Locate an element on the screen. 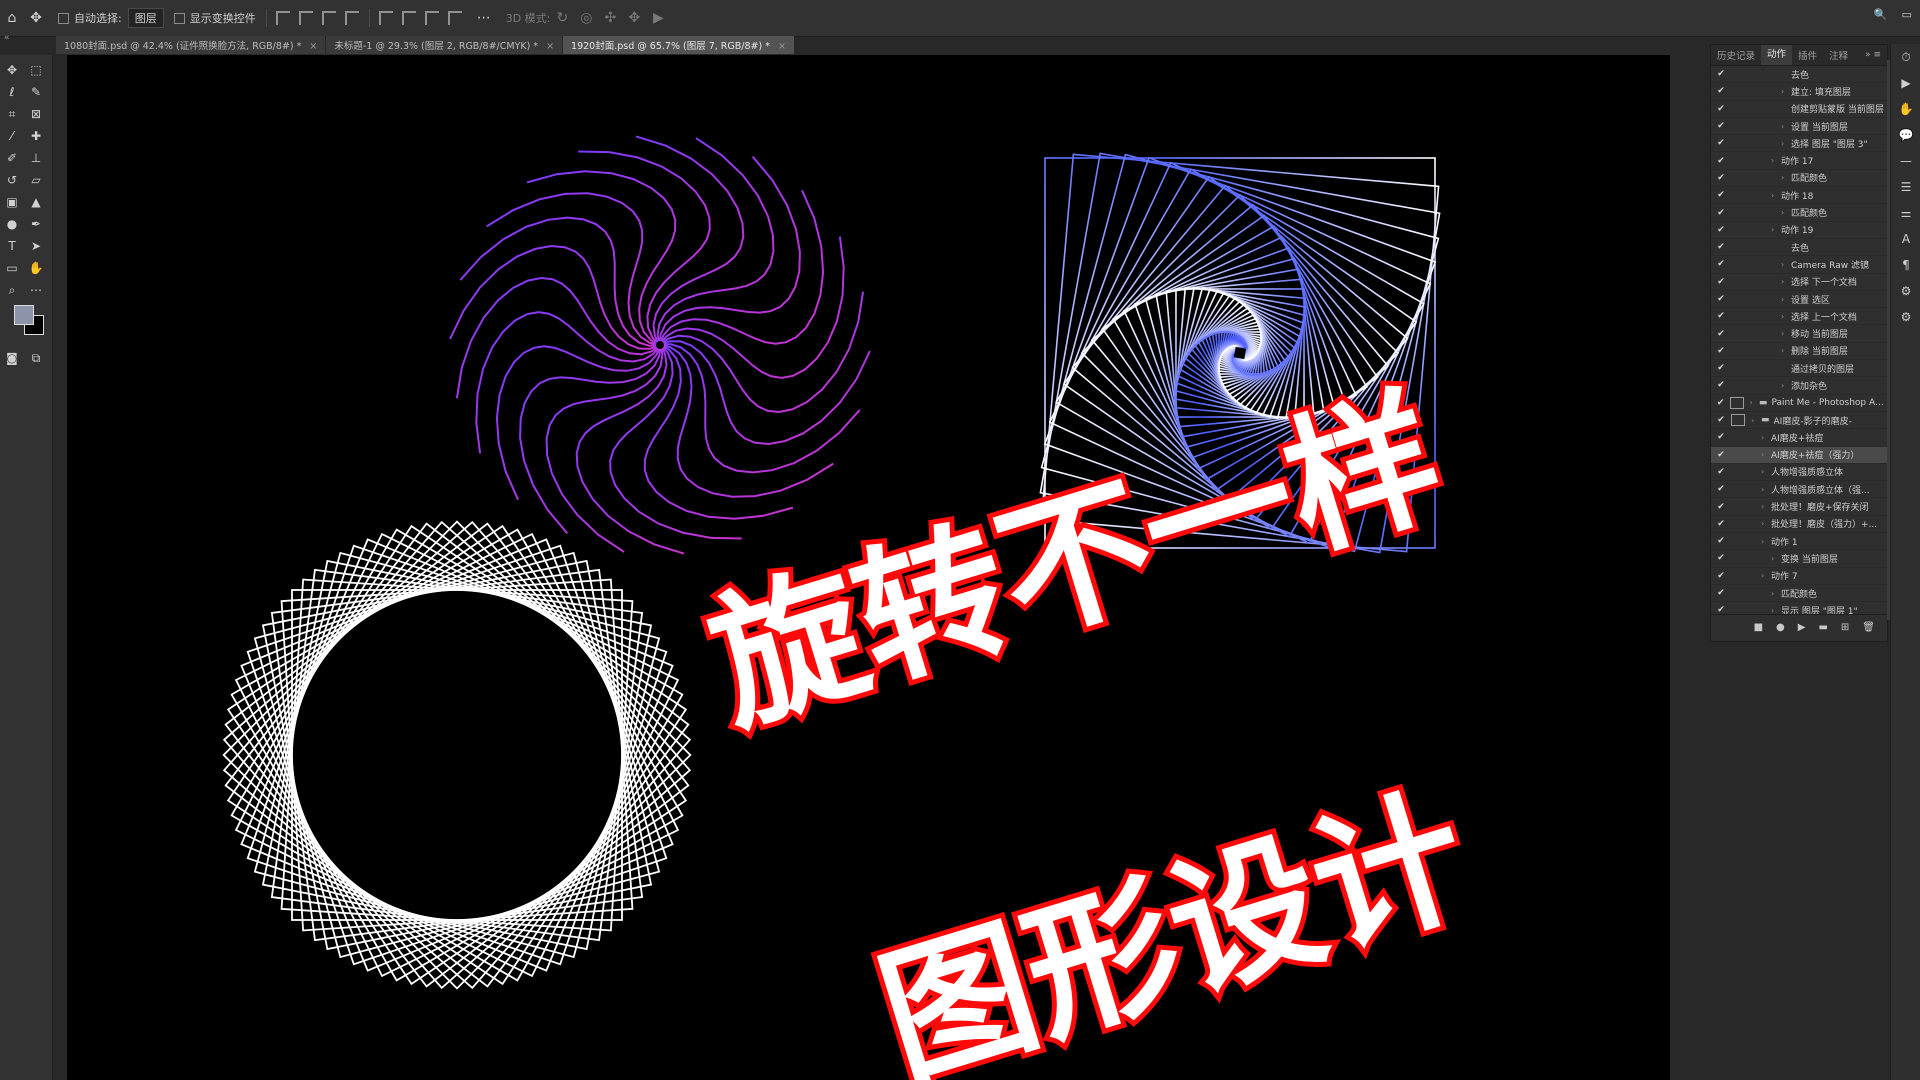 This screenshot has width=1920, height=1080. align-bottom-icon is located at coordinates (431, 18).